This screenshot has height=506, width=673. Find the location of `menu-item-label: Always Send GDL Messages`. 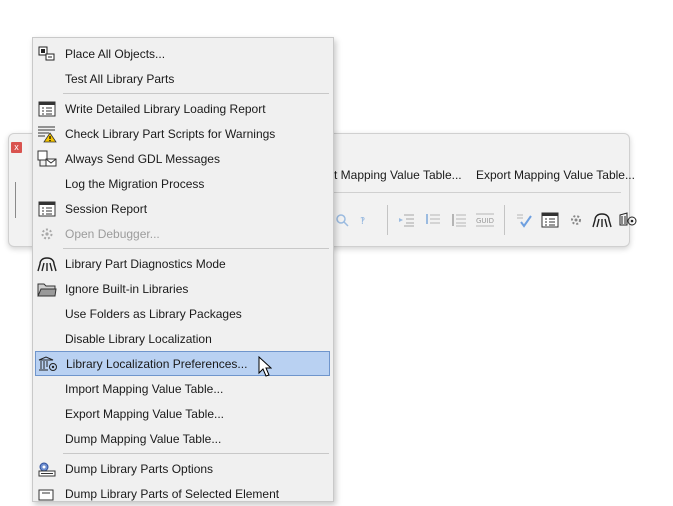

menu-item-label: Always Send GDL Messages is located at coordinates (142, 158).